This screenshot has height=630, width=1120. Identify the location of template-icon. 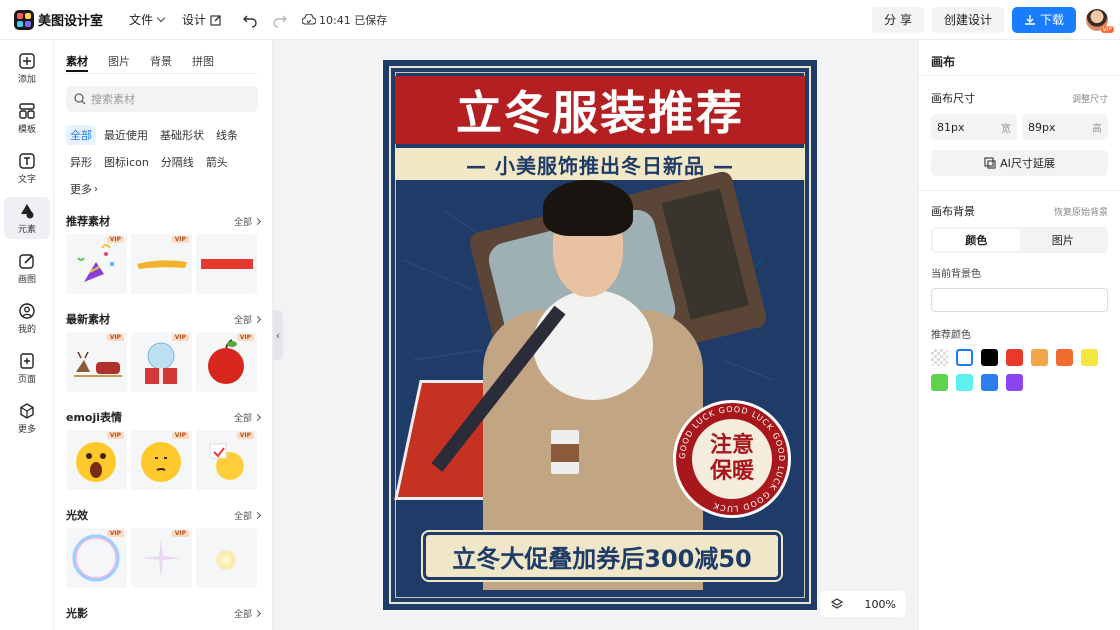
(27, 110).